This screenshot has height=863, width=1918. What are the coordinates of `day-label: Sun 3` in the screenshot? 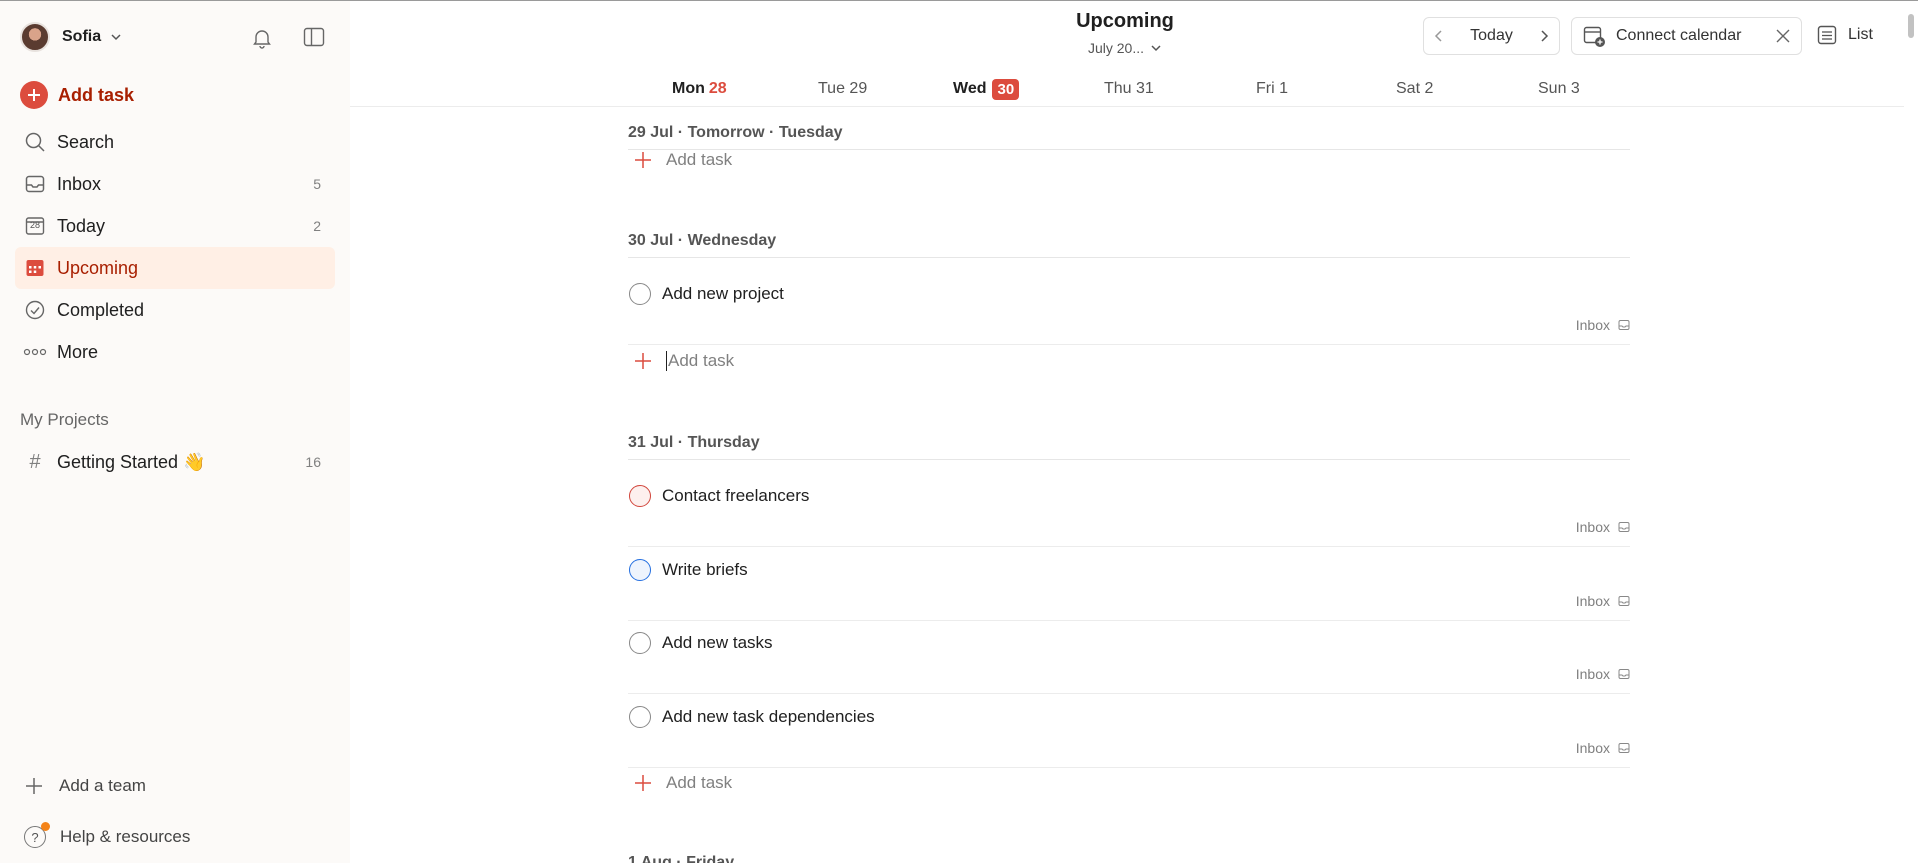 It's located at (1559, 88).